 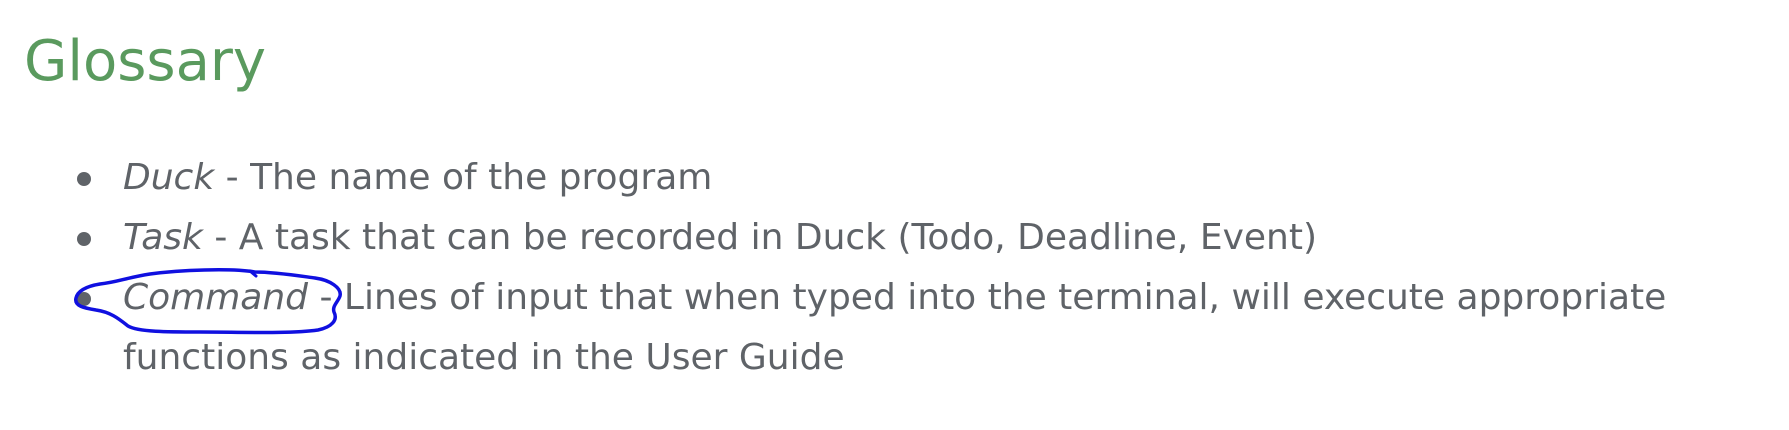 I want to click on glossary-term: Command, so click(x=216, y=297).